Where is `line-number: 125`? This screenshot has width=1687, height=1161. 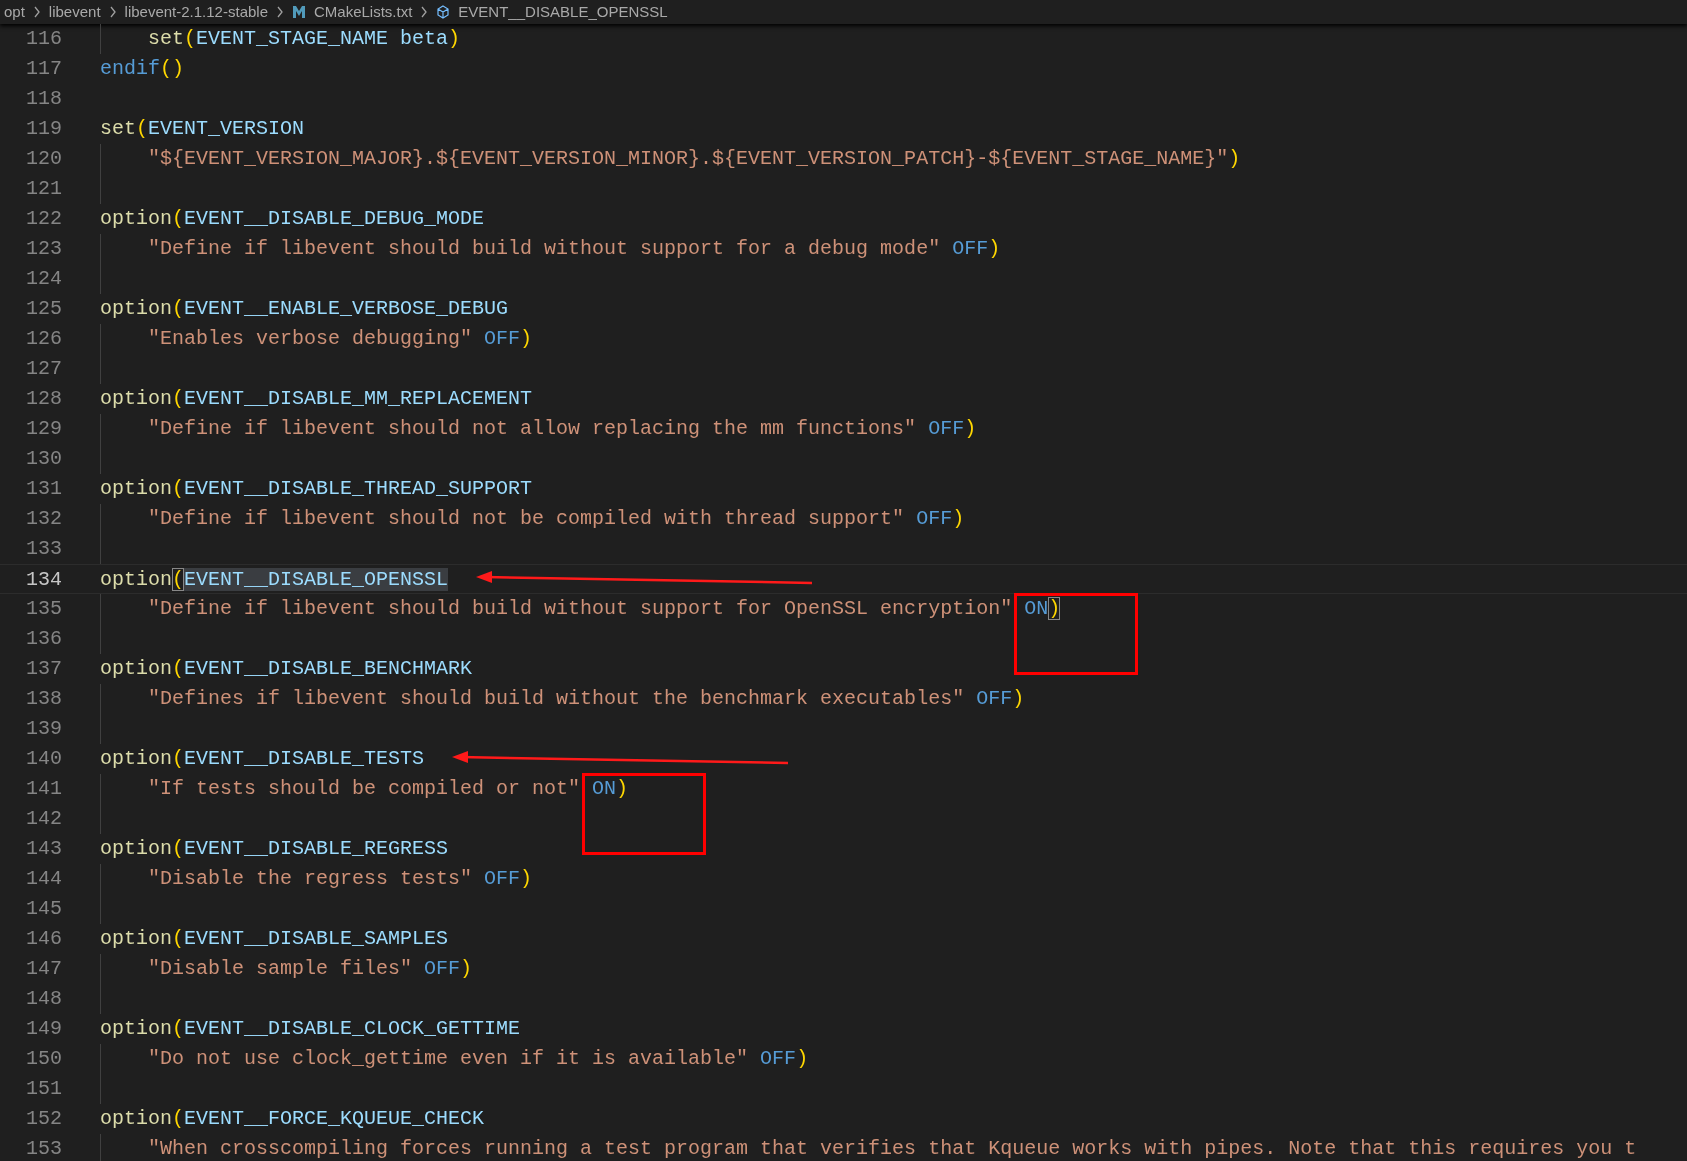 line-number: 125 is located at coordinates (43, 309).